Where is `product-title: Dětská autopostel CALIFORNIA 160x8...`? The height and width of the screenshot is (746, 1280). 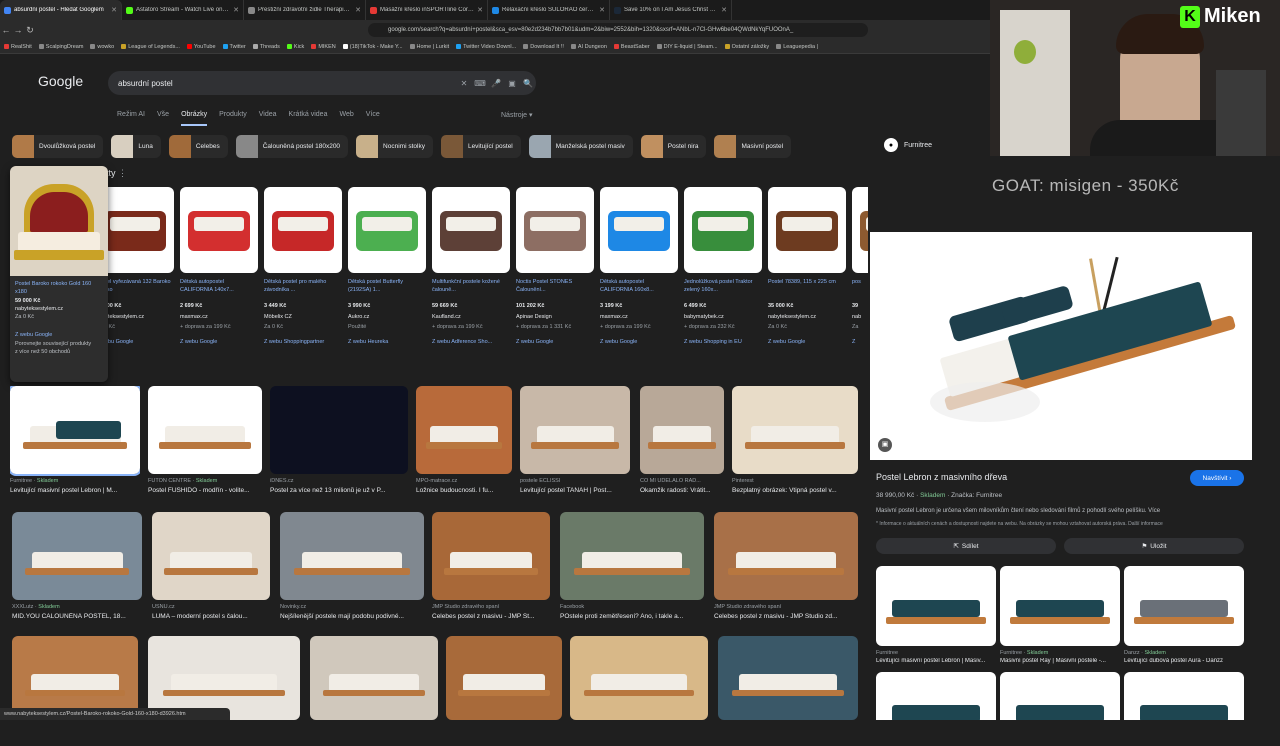
product-title: Dětská autopostel CALIFORNIA 160x8... is located at coordinates (639, 290).